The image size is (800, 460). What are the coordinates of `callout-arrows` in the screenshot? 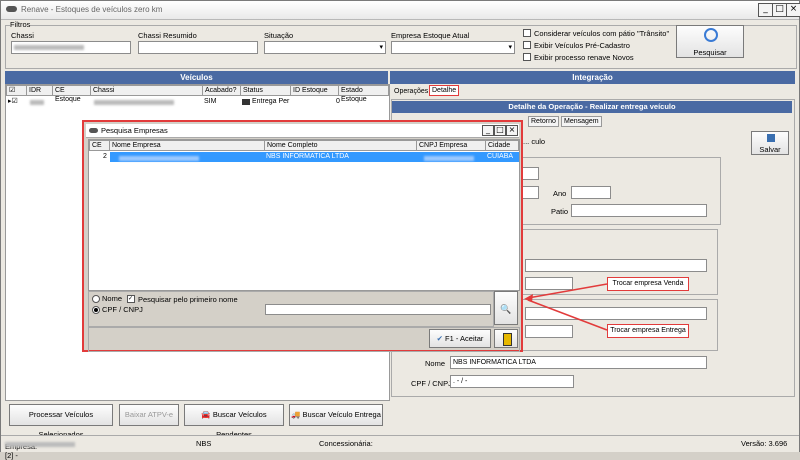 It's located at (566, 307).